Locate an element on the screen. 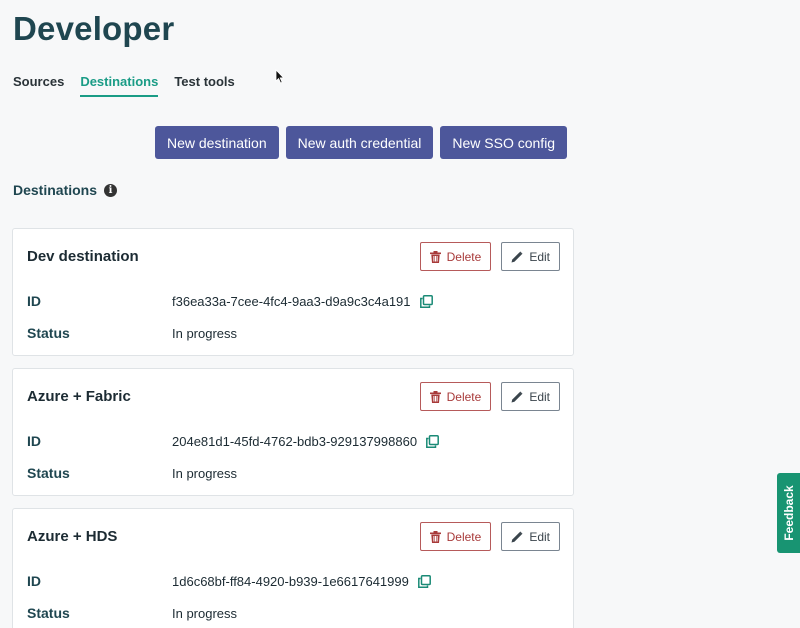 Image resolution: width=800 pixels, height=628 pixels. id-row: ID 1d6c68bf-ff84-4920-b939-1e6617641999 is located at coordinates (229, 581).